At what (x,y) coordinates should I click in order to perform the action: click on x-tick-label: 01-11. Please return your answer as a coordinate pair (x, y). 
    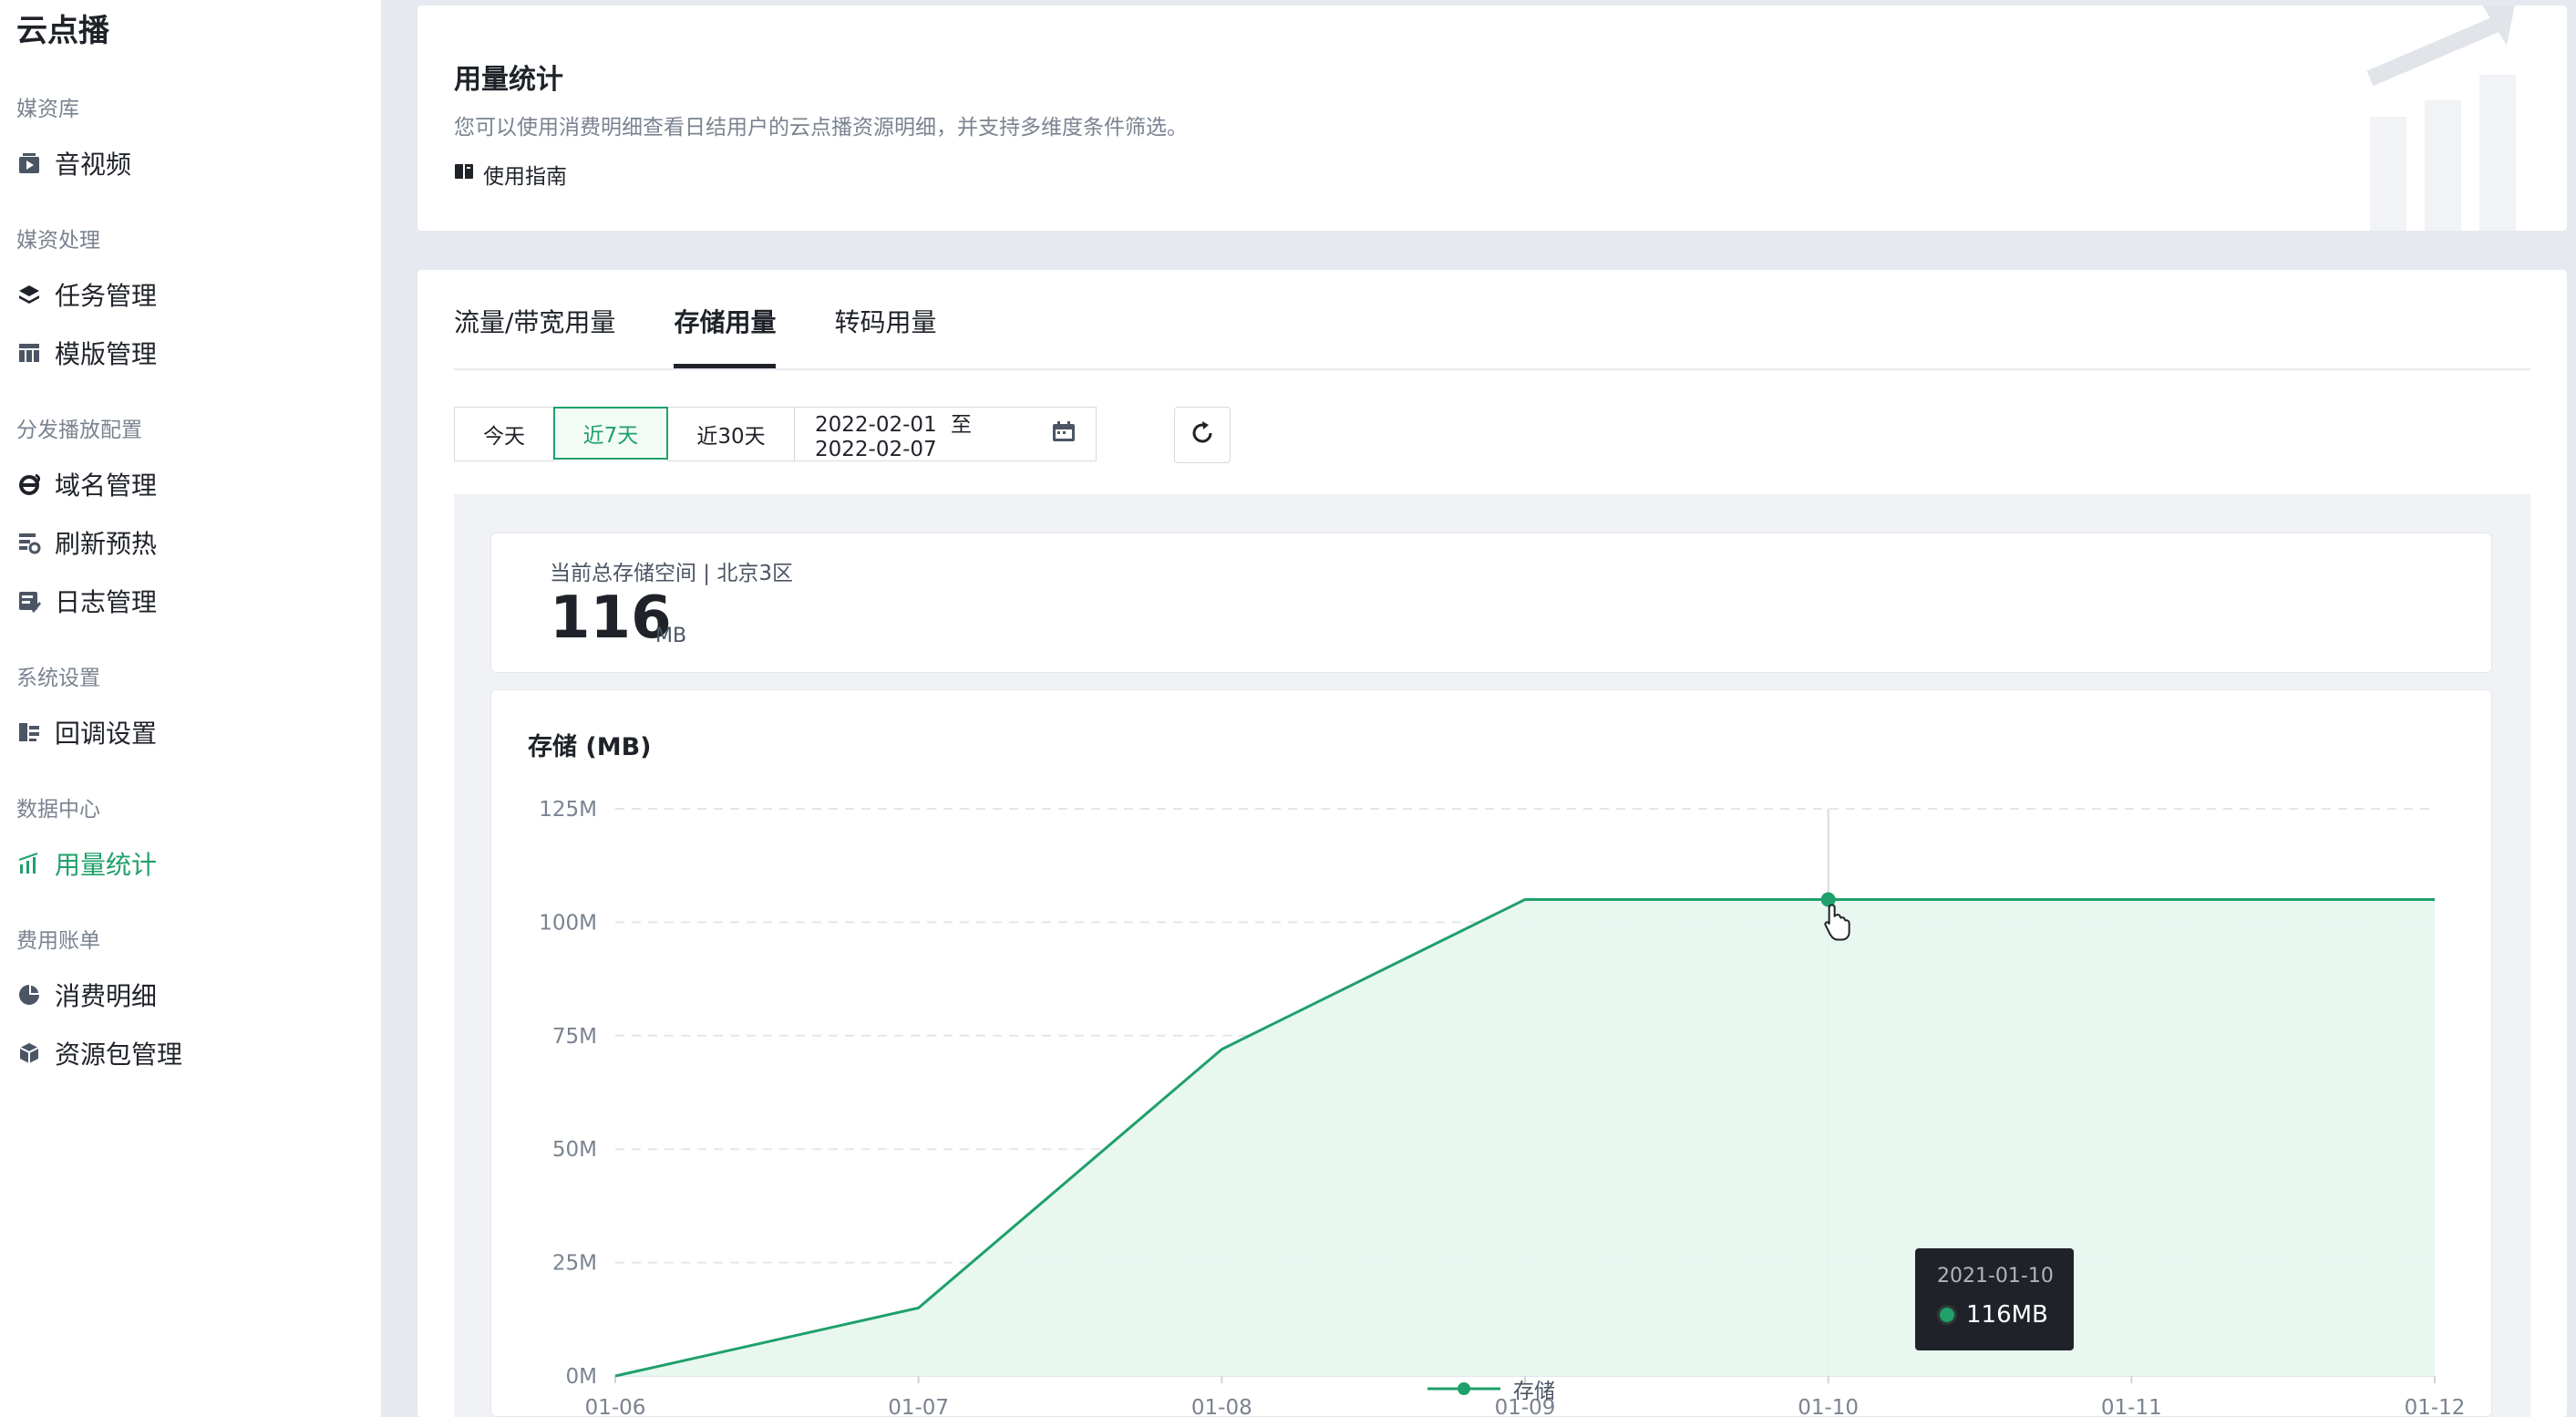
    Looking at the image, I should click on (2131, 1406).